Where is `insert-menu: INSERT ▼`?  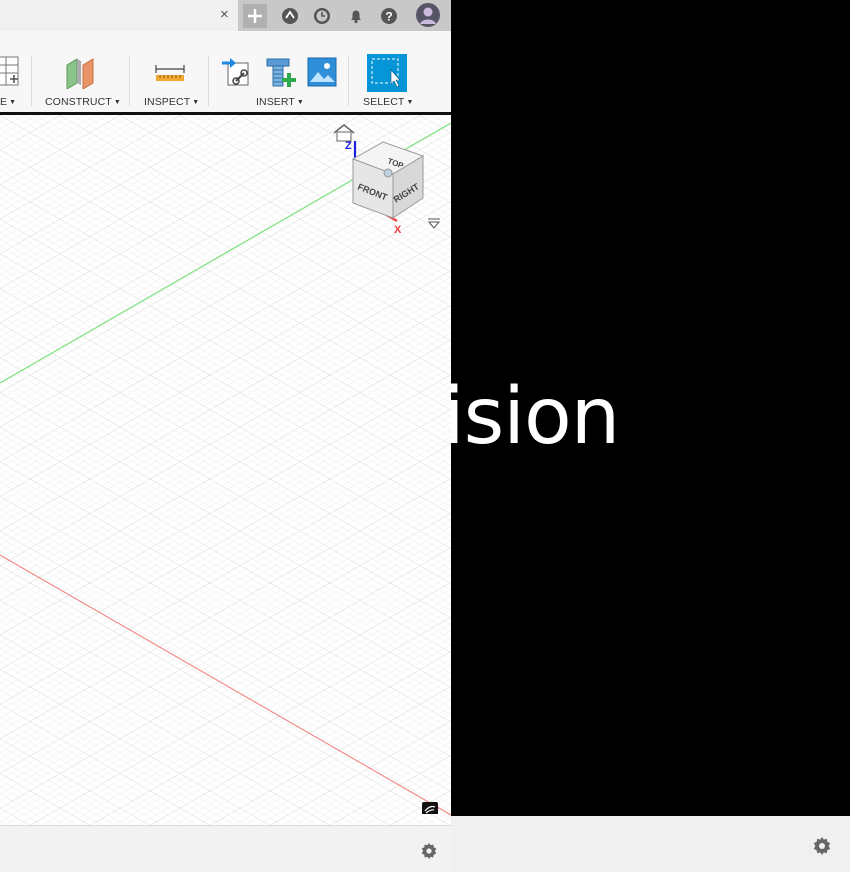 insert-menu: INSERT ▼ is located at coordinates (280, 102).